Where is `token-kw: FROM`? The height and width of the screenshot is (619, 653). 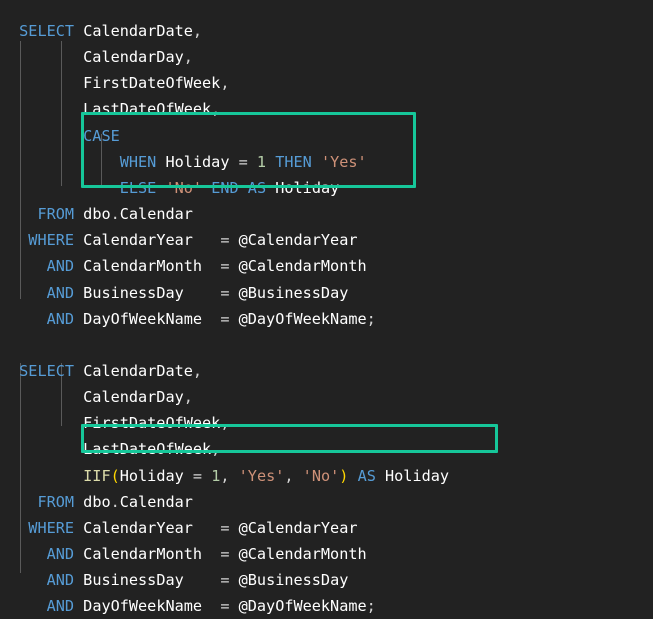 token-kw: FROM is located at coordinates (56, 214).